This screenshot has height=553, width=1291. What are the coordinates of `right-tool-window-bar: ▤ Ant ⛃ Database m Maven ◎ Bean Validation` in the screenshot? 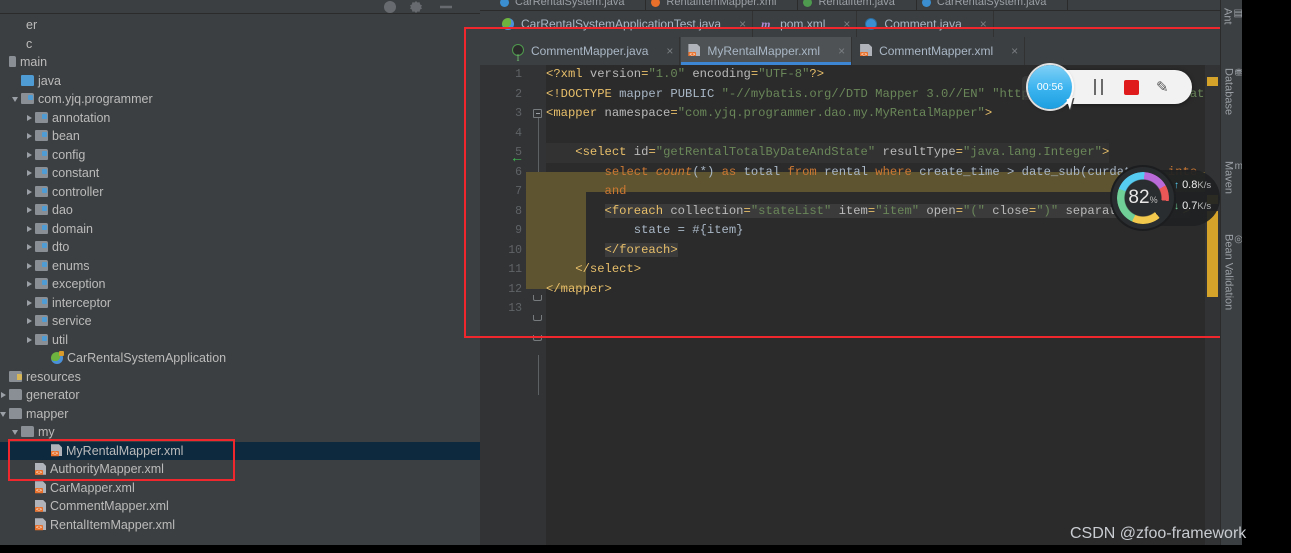 It's located at (1231, 276).